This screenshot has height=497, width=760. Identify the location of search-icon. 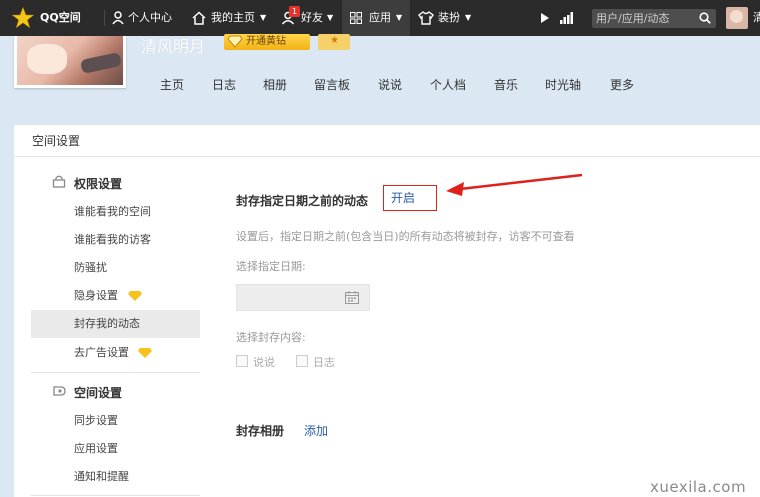
(705, 18).